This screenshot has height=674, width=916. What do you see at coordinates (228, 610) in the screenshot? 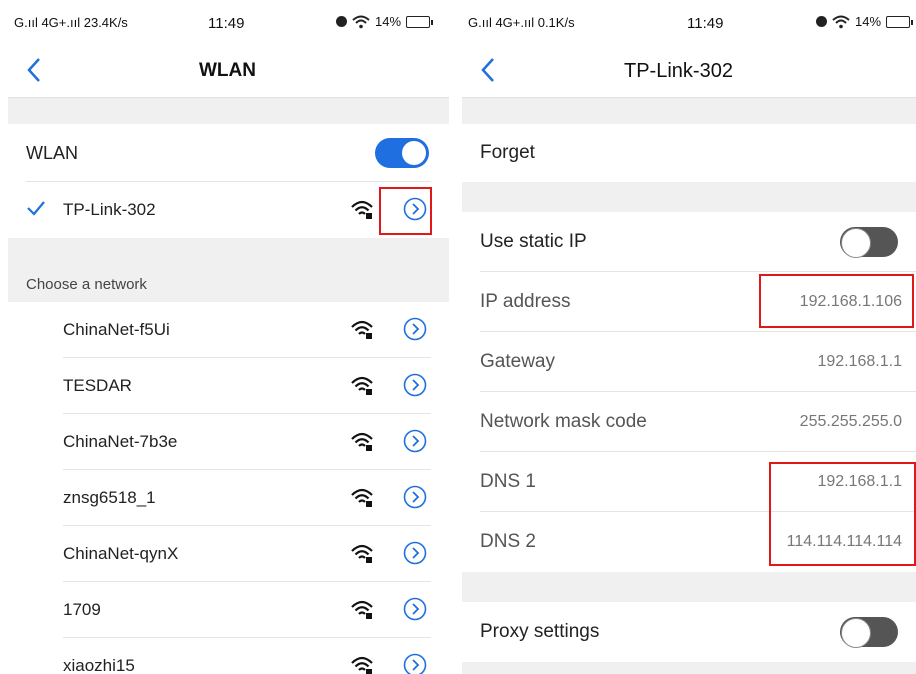
I see `network-list-item: 1709` at bounding box center [228, 610].